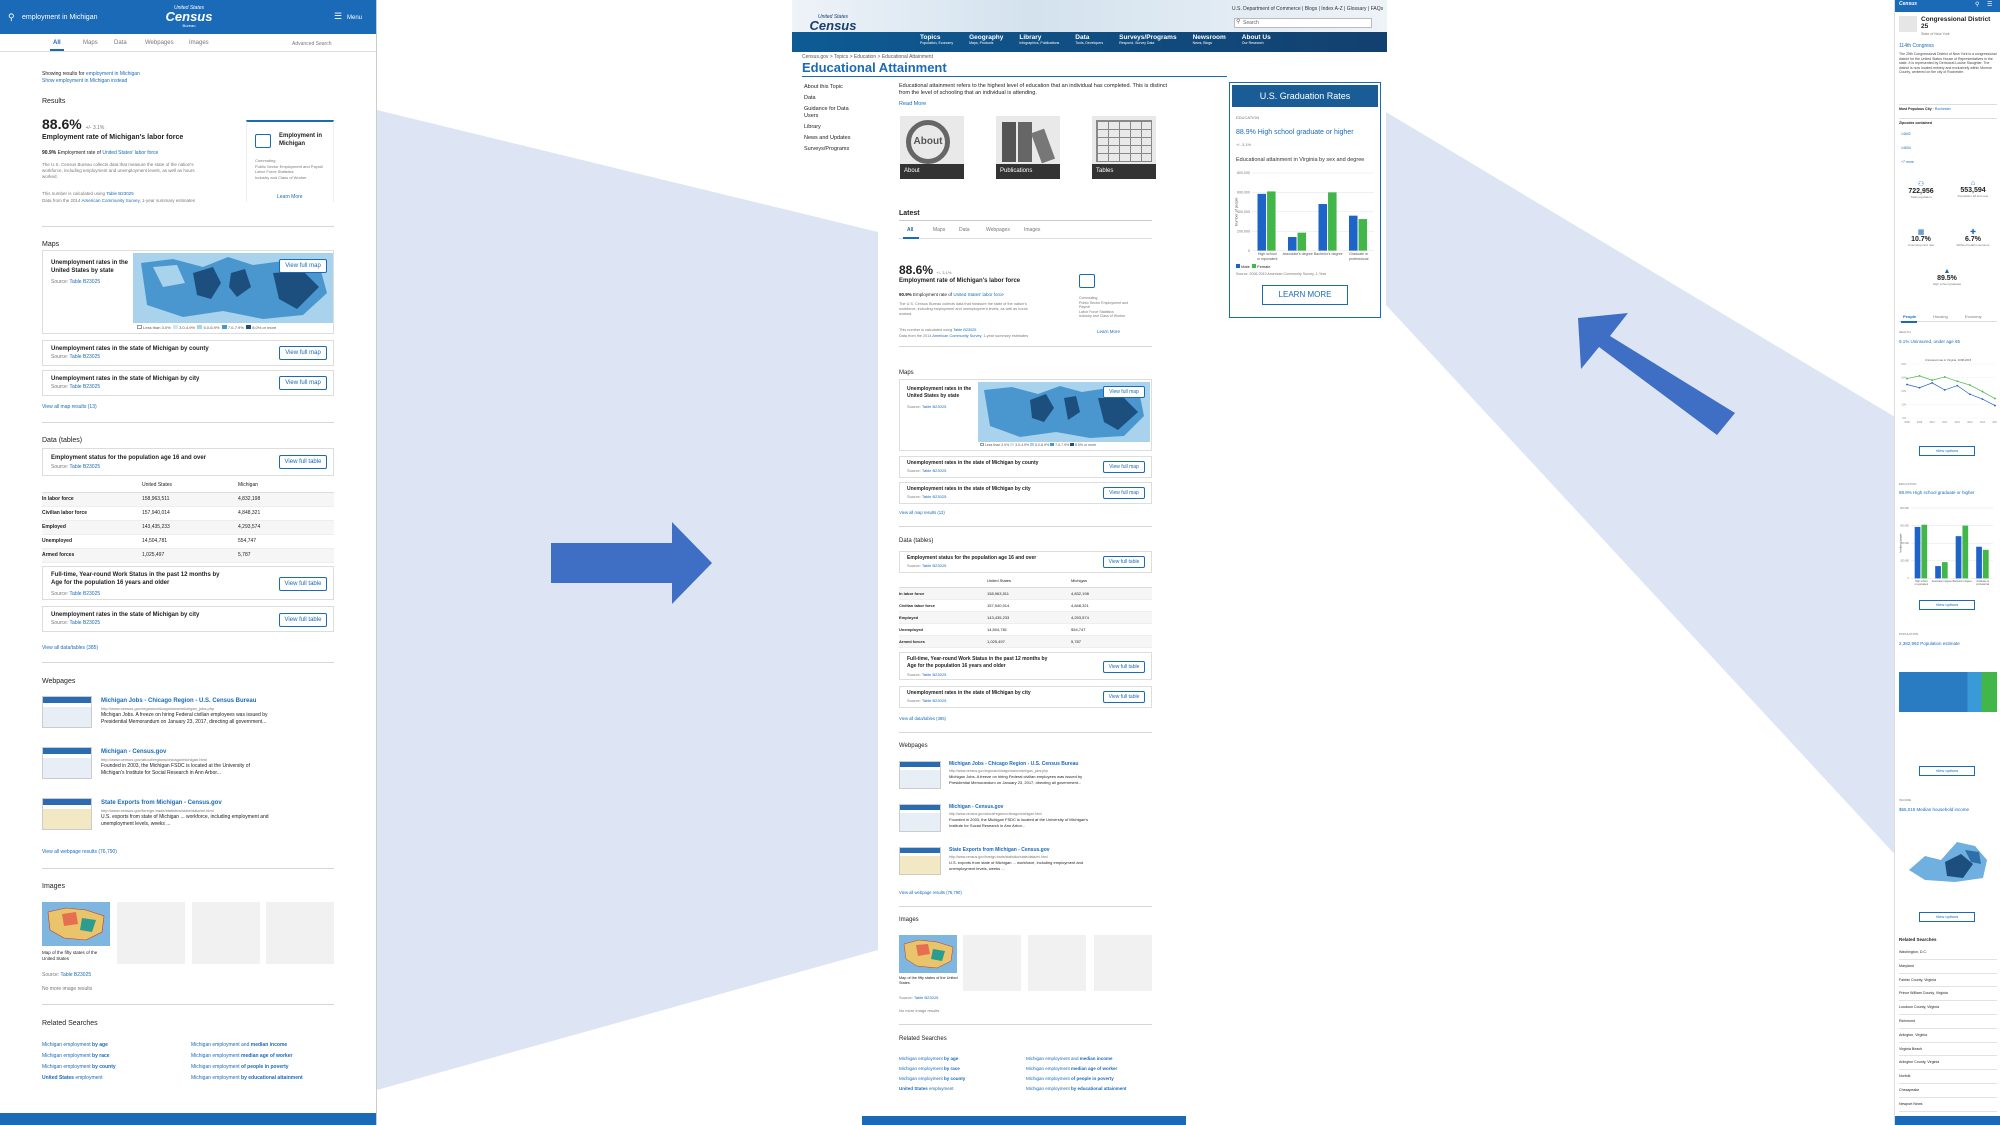 The image size is (2000, 1125). What do you see at coordinates (834, 87) in the screenshot?
I see `side-nav-item: About this Topic` at bounding box center [834, 87].